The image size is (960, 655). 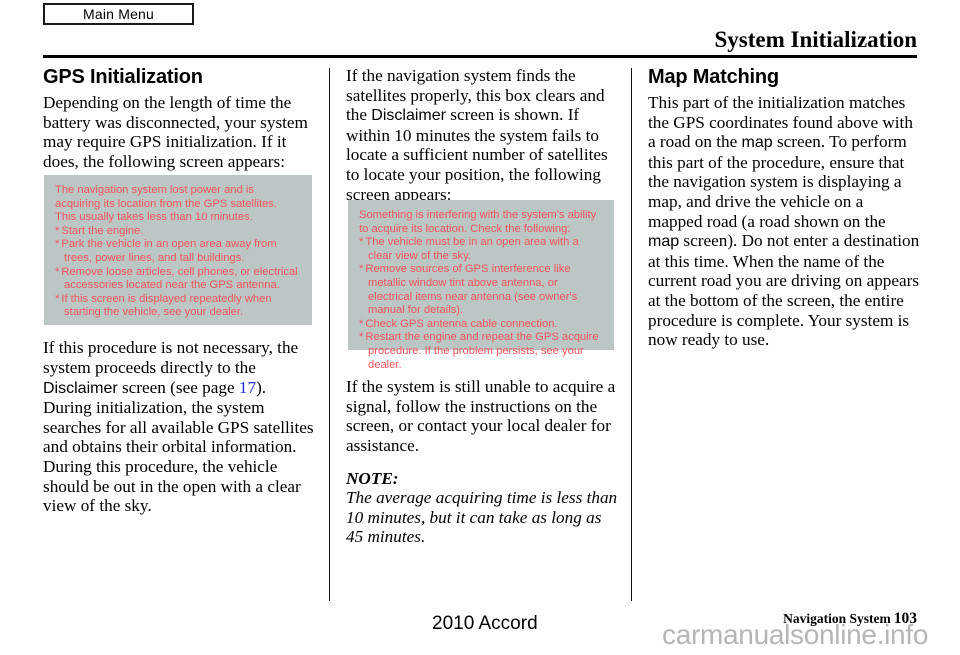 What do you see at coordinates (329, 334) in the screenshot?
I see `column-divider-left` at bounding box center [329, 334].